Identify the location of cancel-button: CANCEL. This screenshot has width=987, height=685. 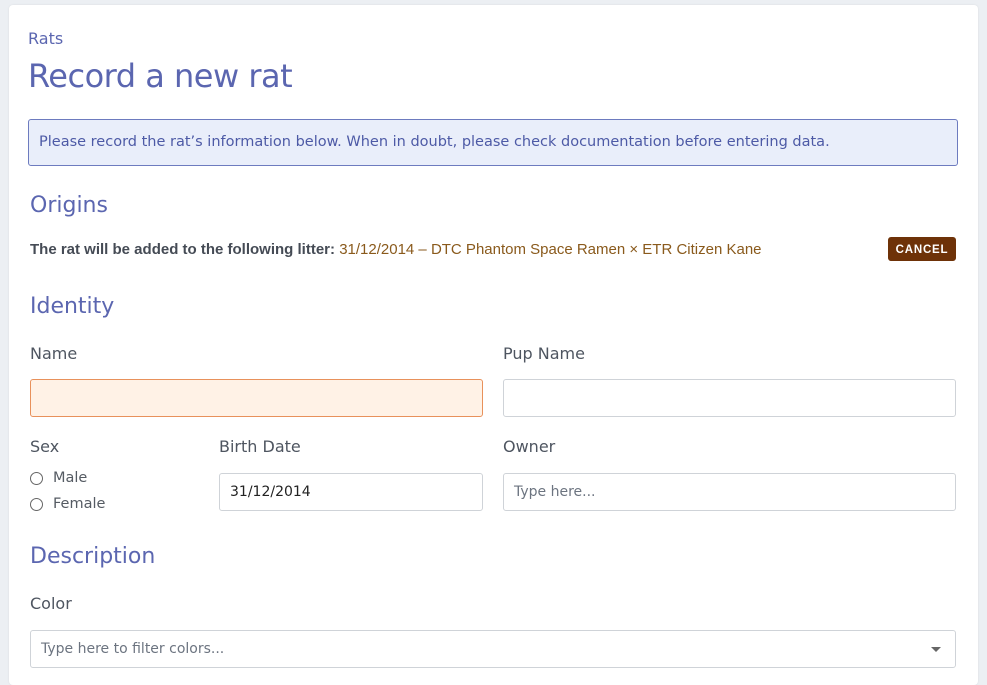
(922, 249).